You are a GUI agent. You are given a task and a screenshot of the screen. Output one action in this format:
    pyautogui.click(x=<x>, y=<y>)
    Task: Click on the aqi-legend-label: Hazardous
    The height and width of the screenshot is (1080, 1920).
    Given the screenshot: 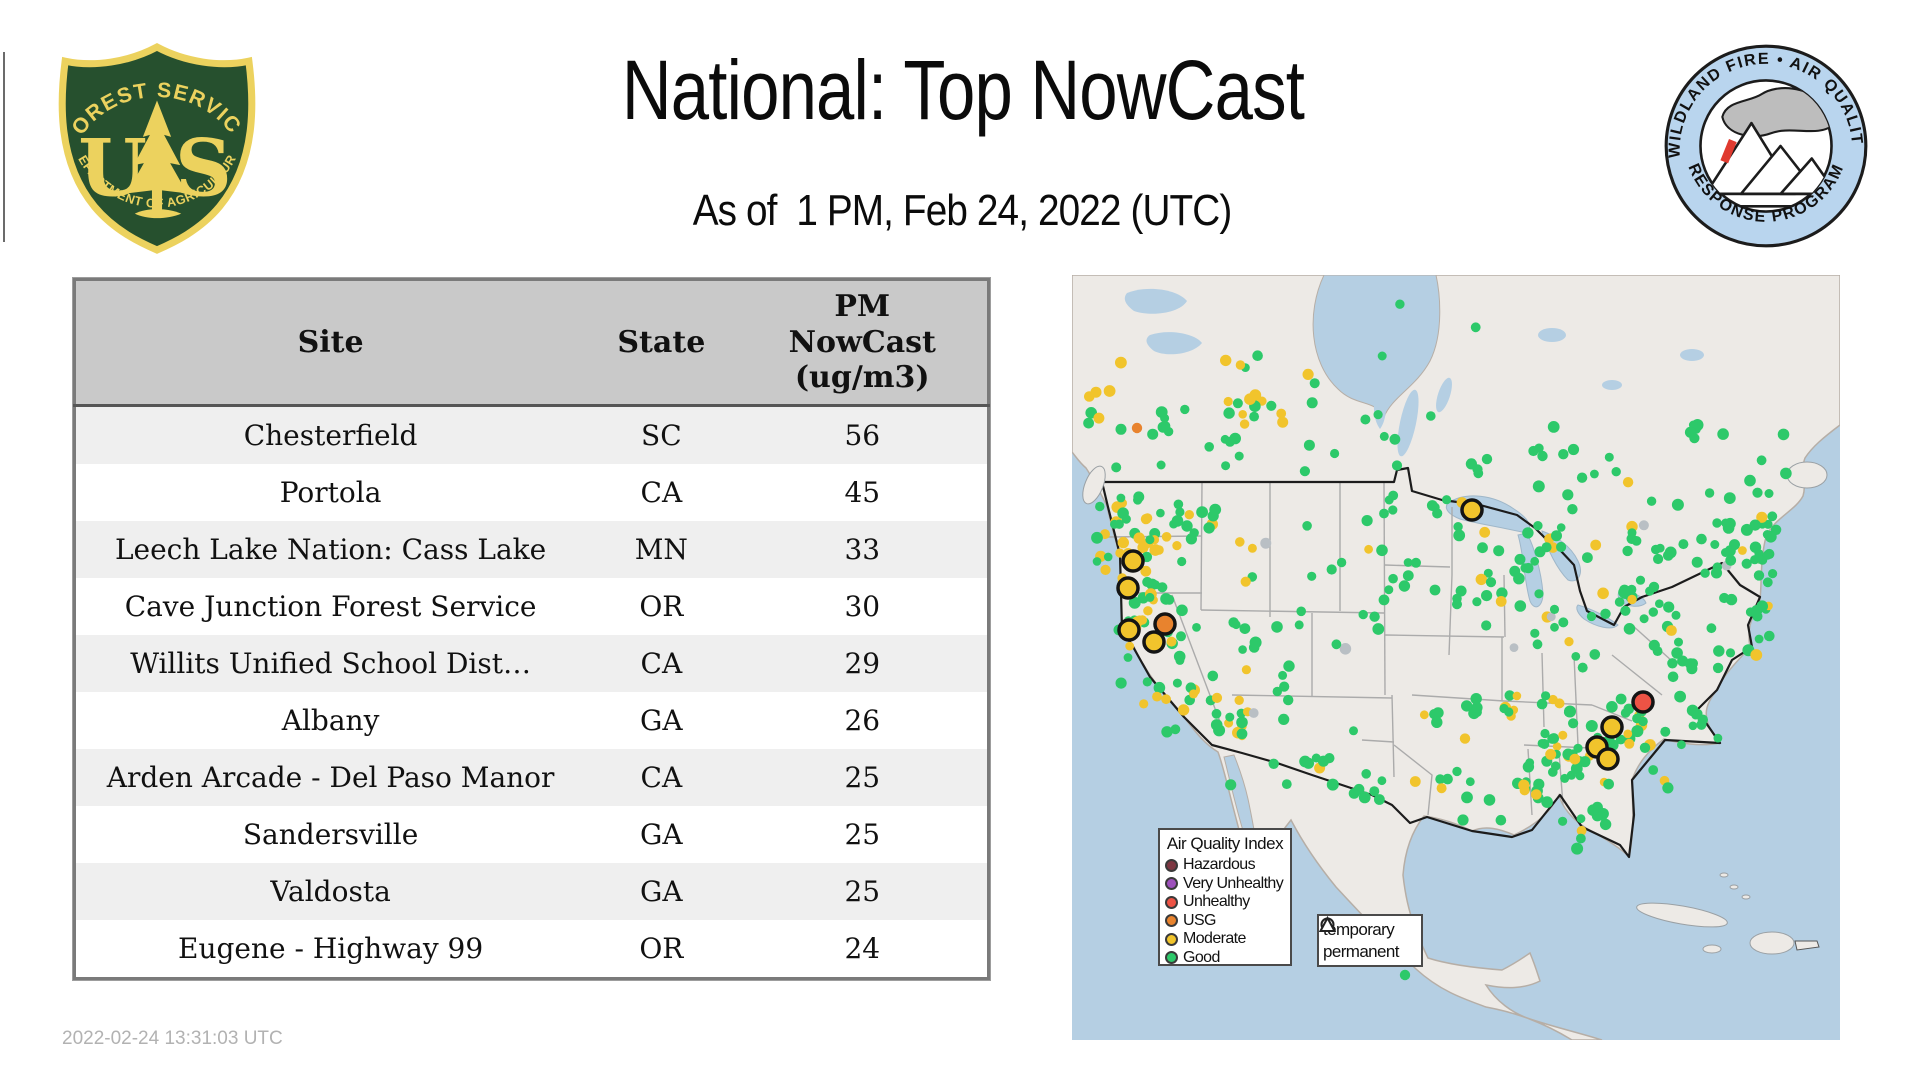 What is the action you would take?
    pyautogui.click(x=1219, y=865)
    